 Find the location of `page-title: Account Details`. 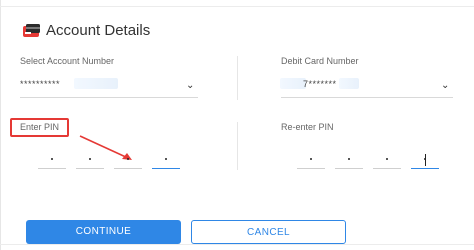

page-title: Account Details is located at coordinates (98, 30).